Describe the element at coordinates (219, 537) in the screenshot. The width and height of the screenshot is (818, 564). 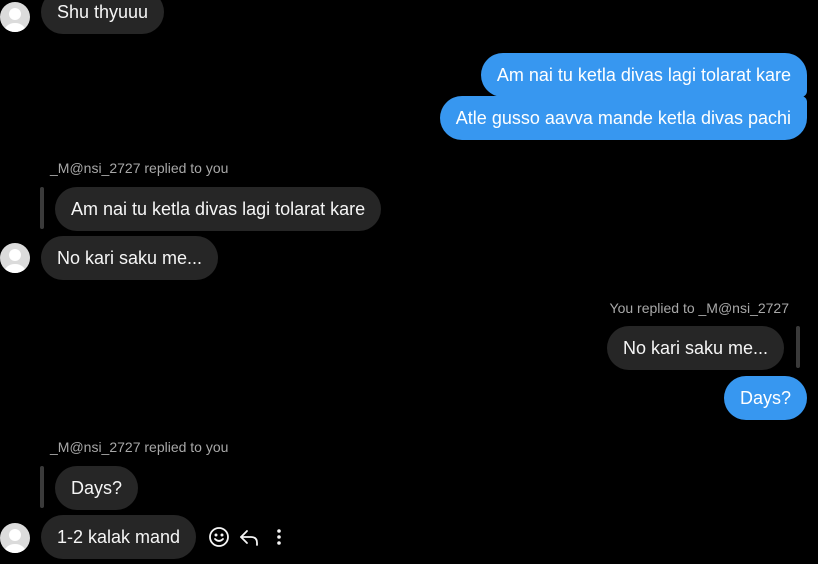
I see `smiley-icon` at that location.